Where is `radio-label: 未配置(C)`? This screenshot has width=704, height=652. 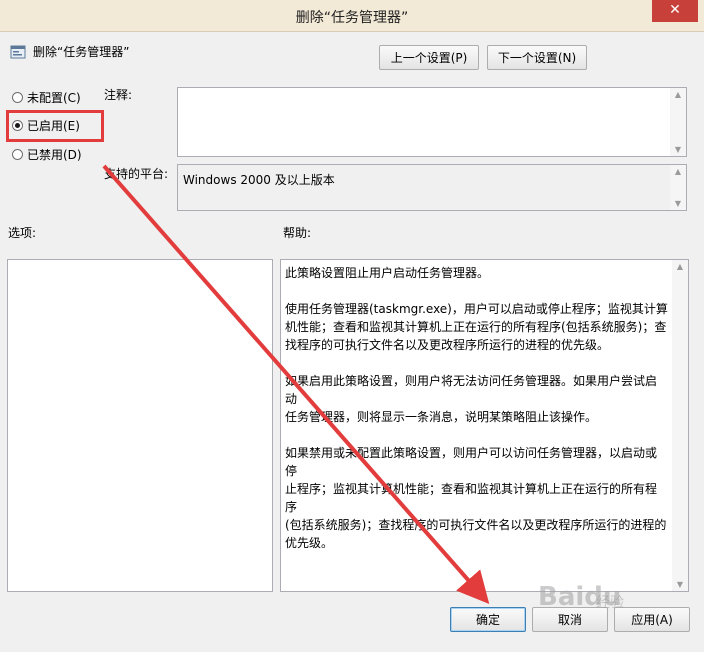
radio-label: 未配置(C) is located at coordinates (54, 97).